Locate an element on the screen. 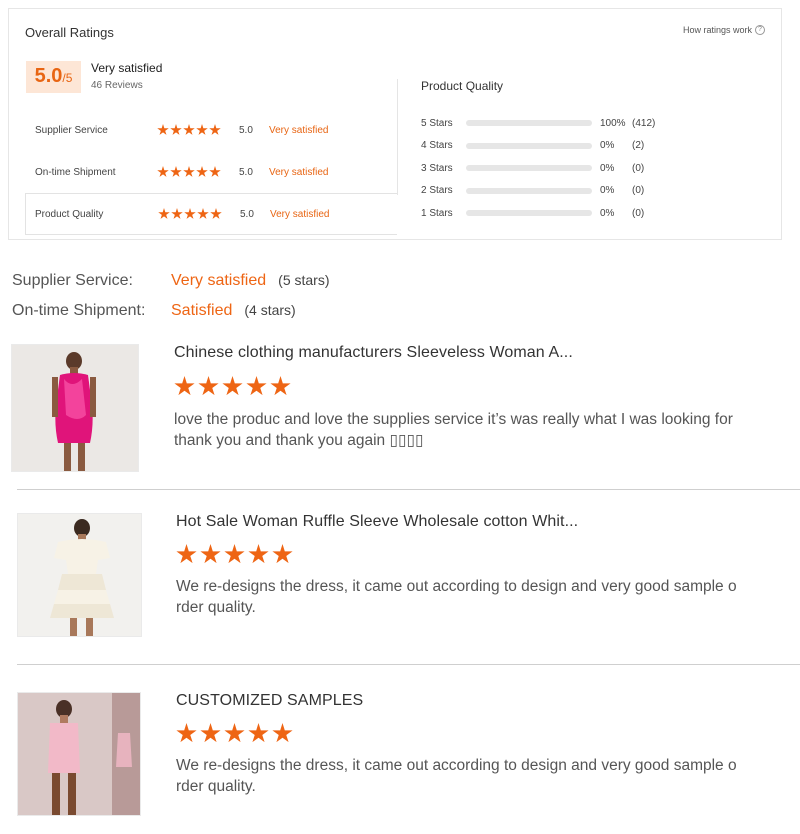  review-divider is located at coordinates (408, 489).